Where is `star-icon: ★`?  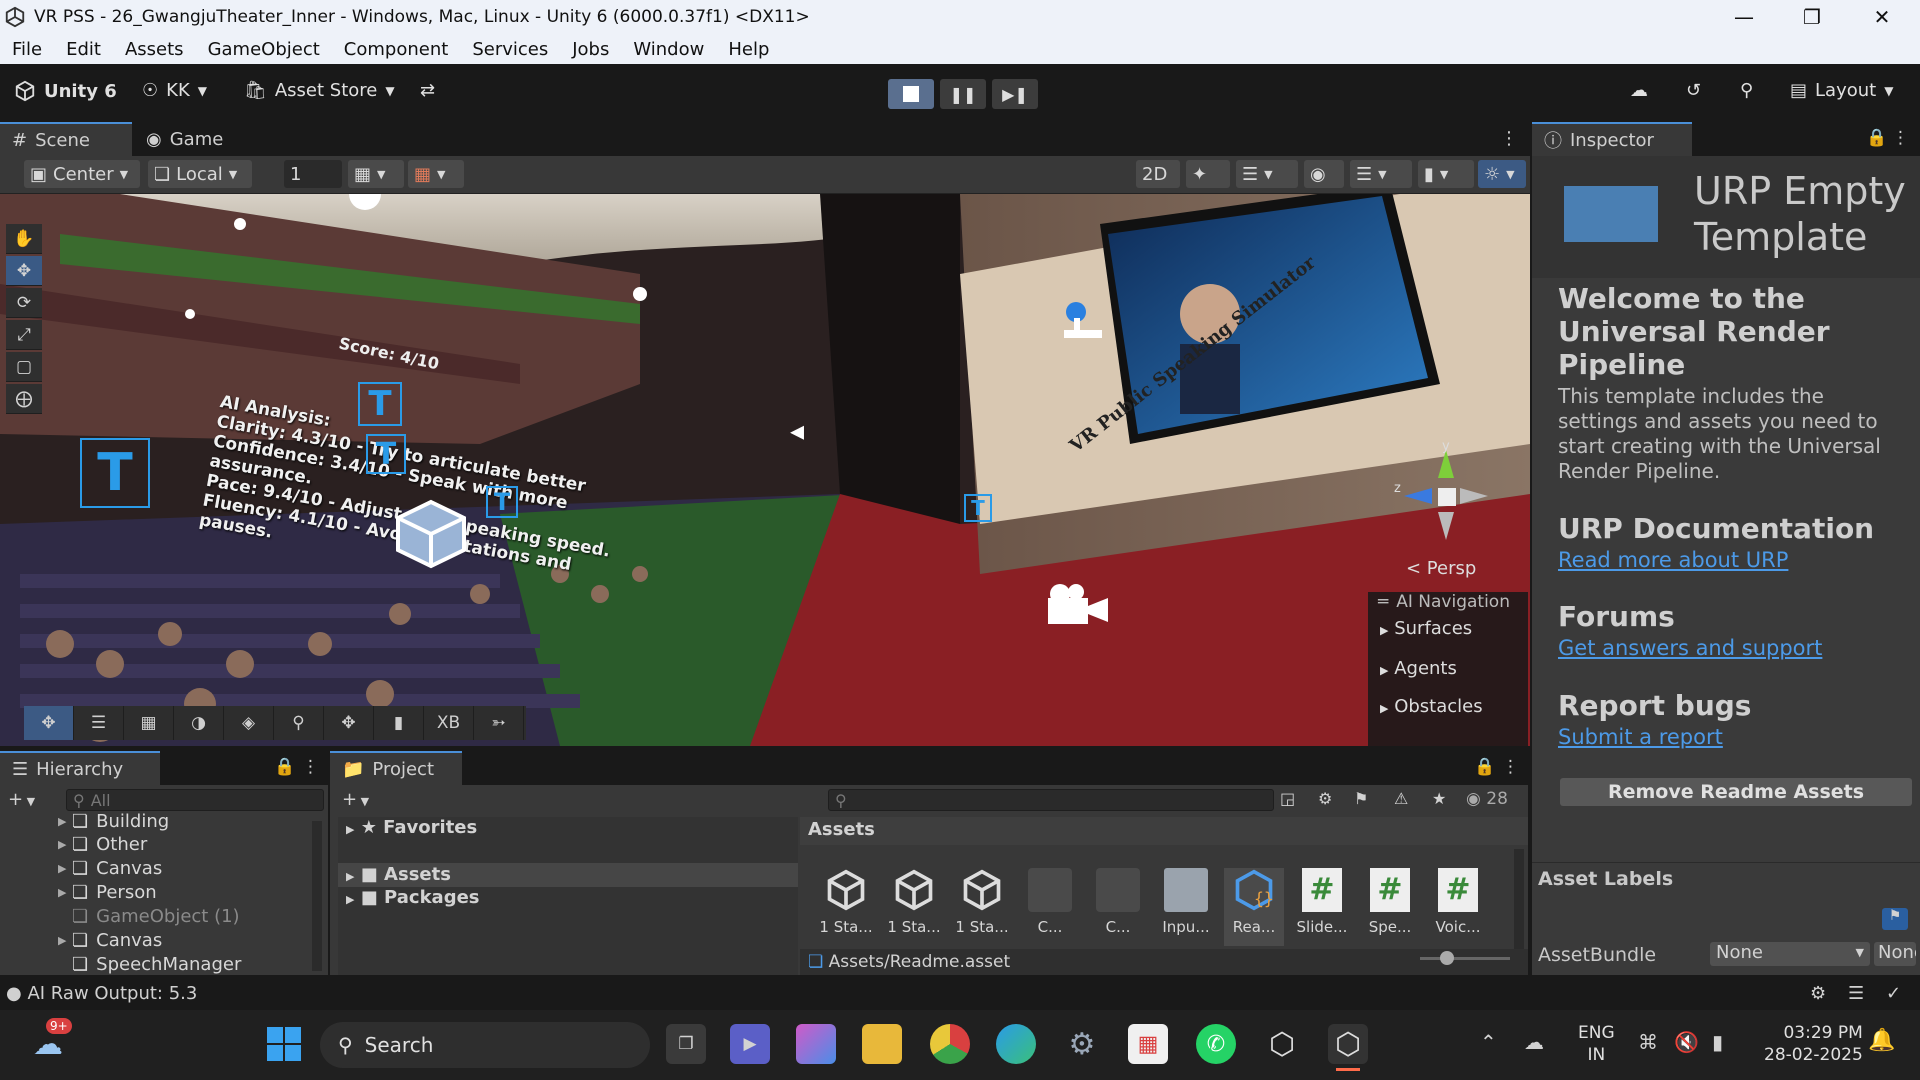 star-icon: ★ is located at coordinates (1439, 798).